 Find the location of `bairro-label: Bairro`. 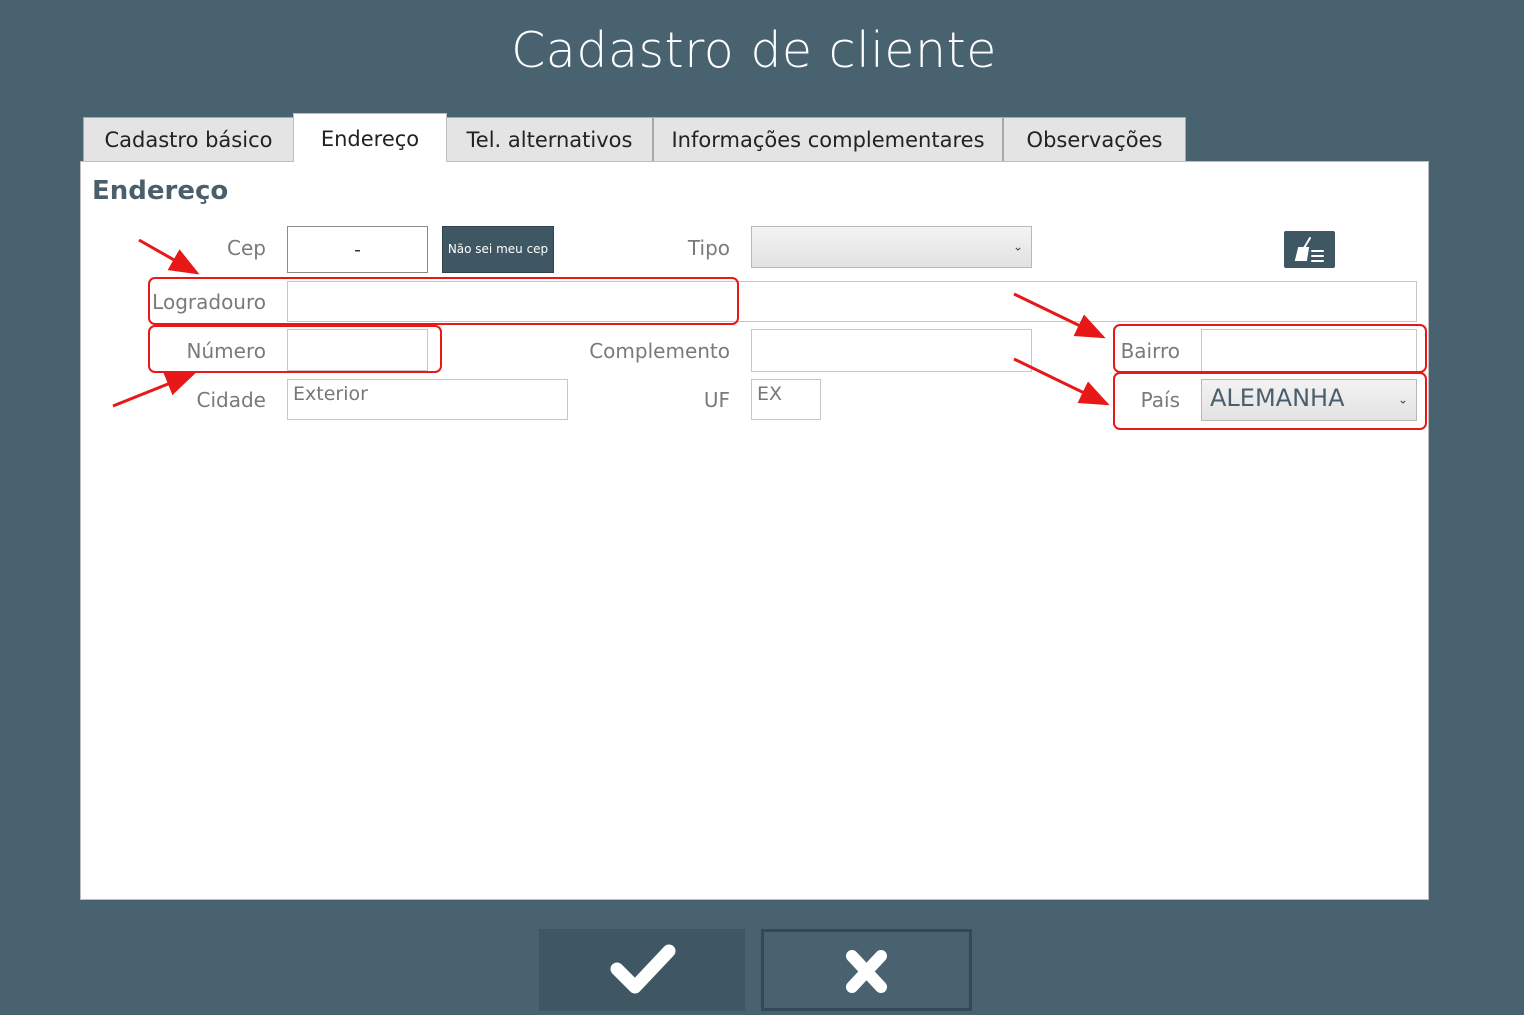

bairro-label: Bairro is located at coordinates (1150, 351).